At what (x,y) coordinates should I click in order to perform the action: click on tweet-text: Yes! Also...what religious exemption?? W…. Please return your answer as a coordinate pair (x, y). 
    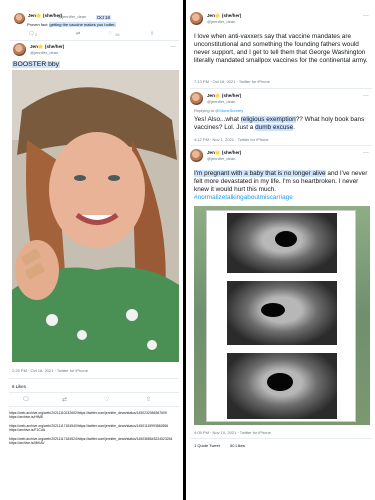
    Looking at the image, I should click on (283, 124).